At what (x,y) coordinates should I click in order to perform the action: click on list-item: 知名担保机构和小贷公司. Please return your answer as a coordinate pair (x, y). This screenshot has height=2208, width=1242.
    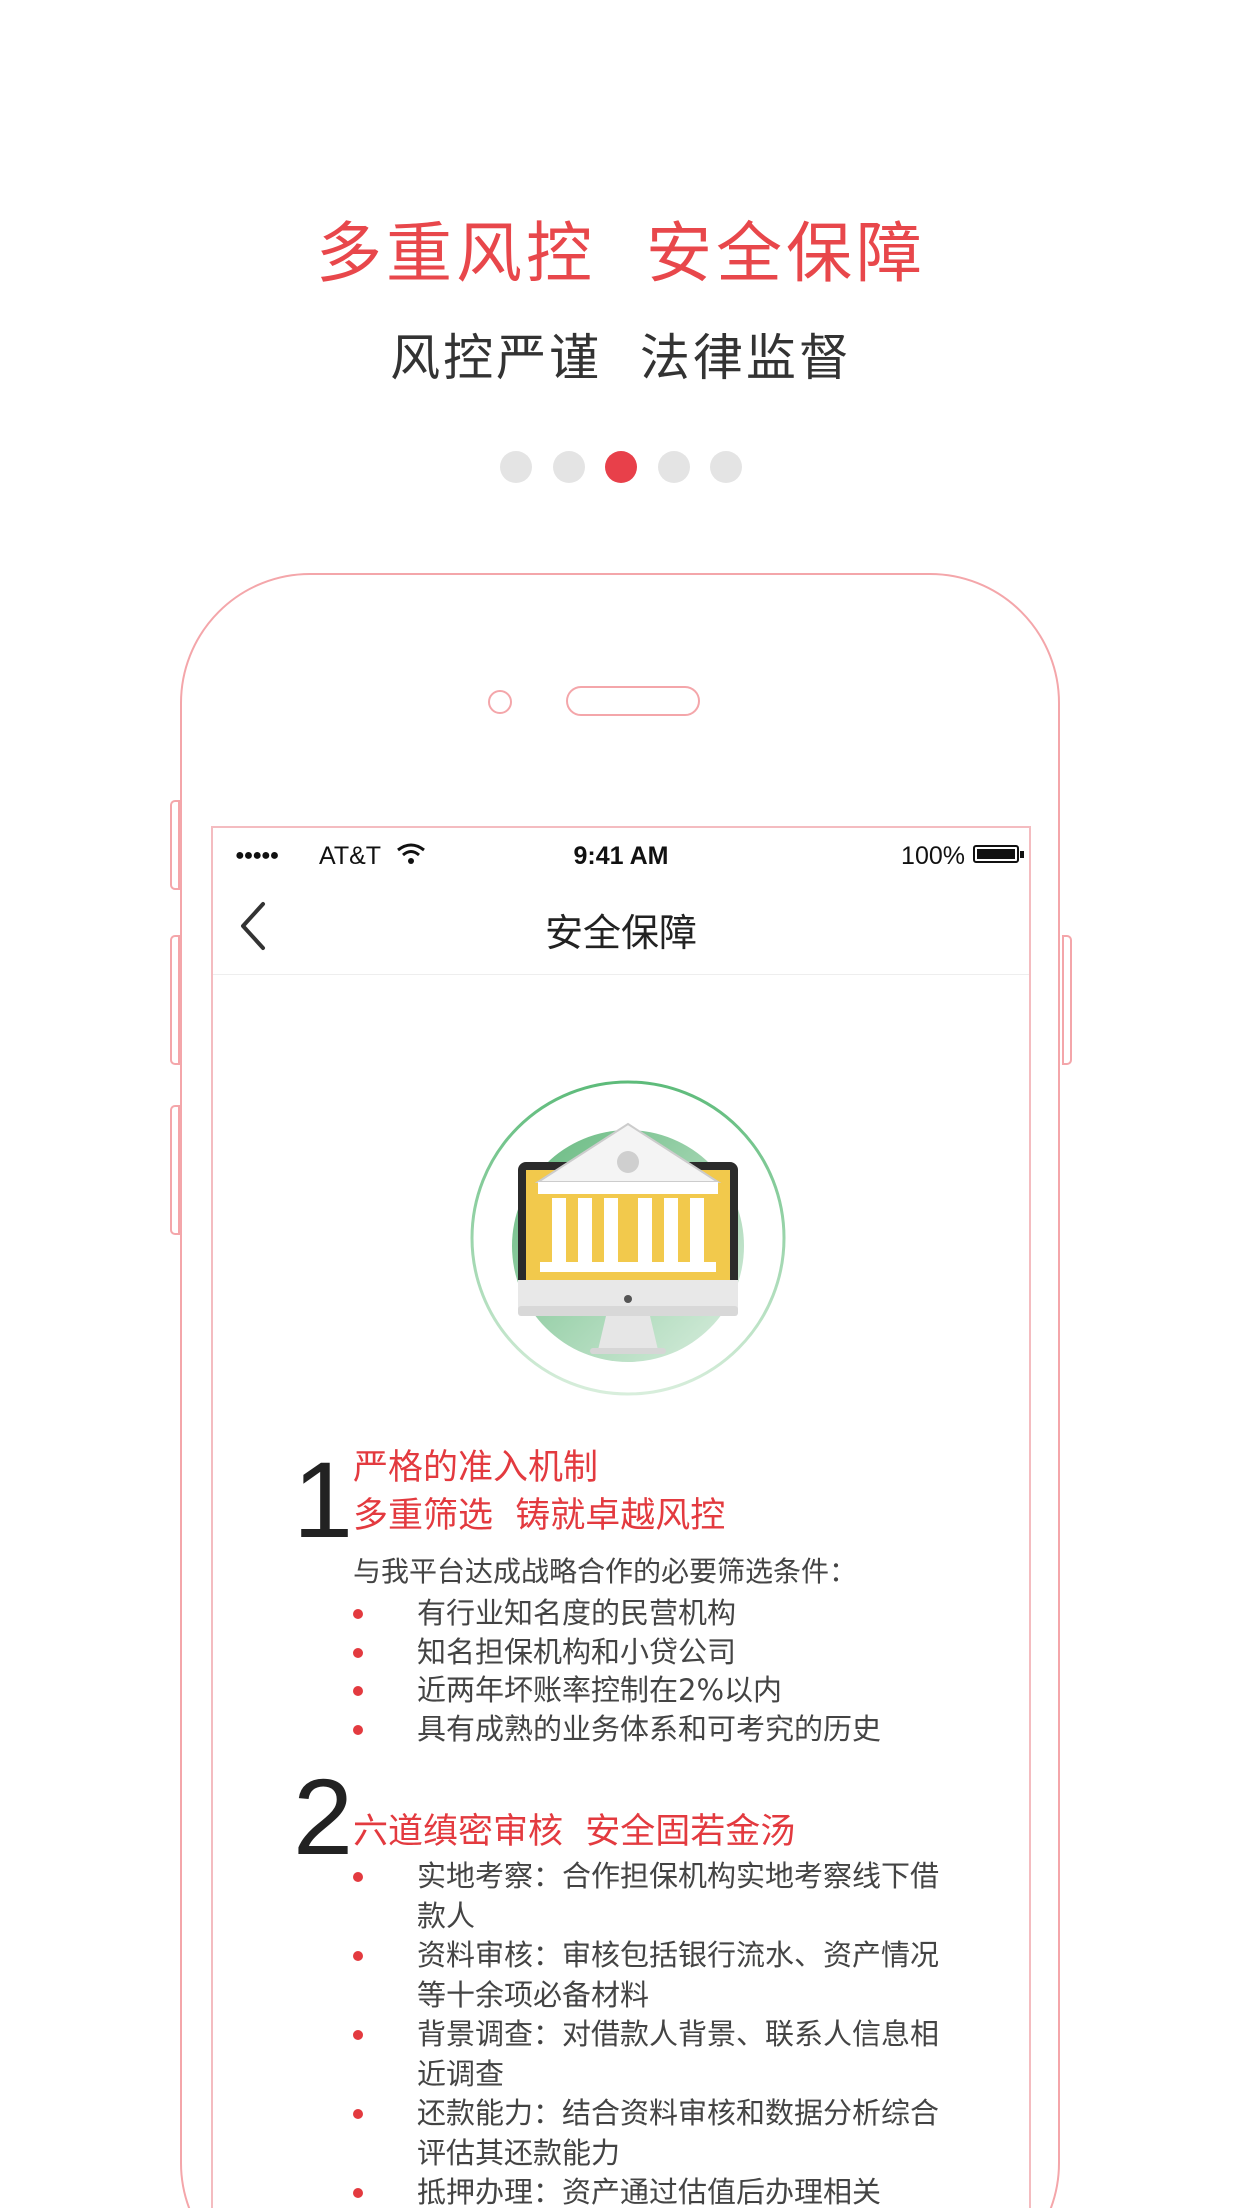
    Looking at the image, I should click on (653, 1652).